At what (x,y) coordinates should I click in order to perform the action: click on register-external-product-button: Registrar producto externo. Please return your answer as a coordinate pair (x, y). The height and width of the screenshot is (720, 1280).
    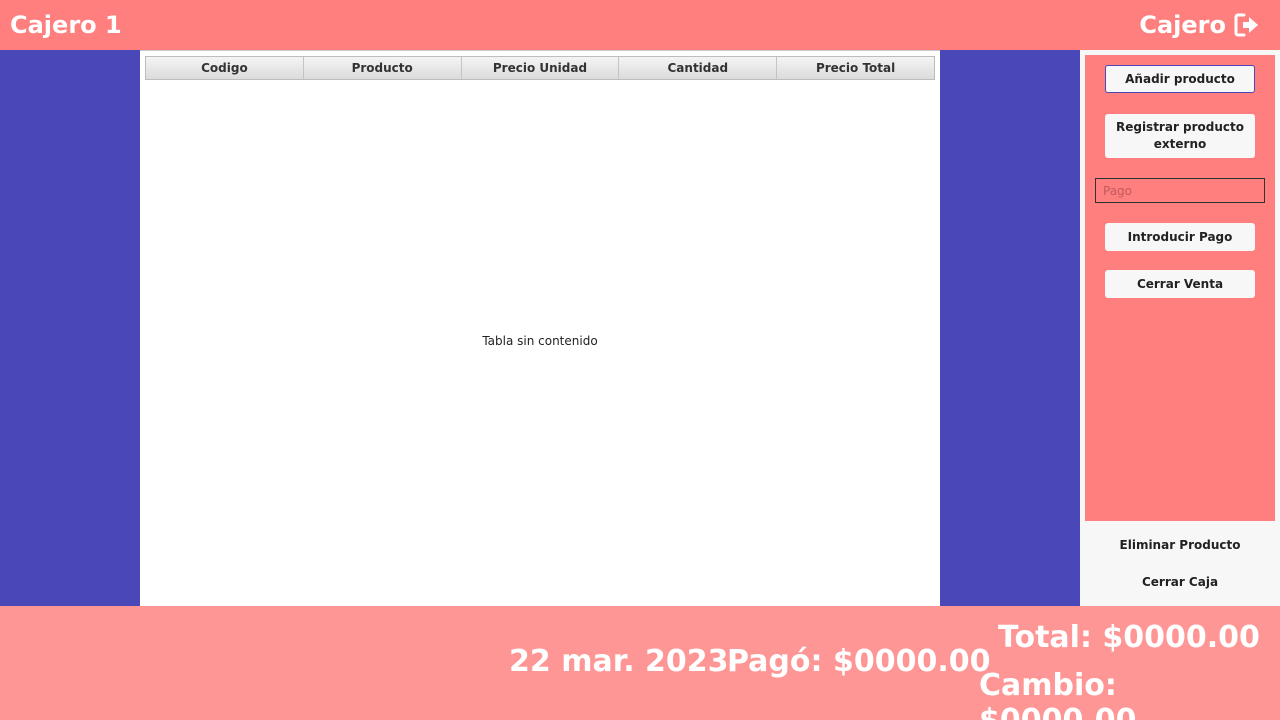
    Looking at the image, I should click on (1180, 136).